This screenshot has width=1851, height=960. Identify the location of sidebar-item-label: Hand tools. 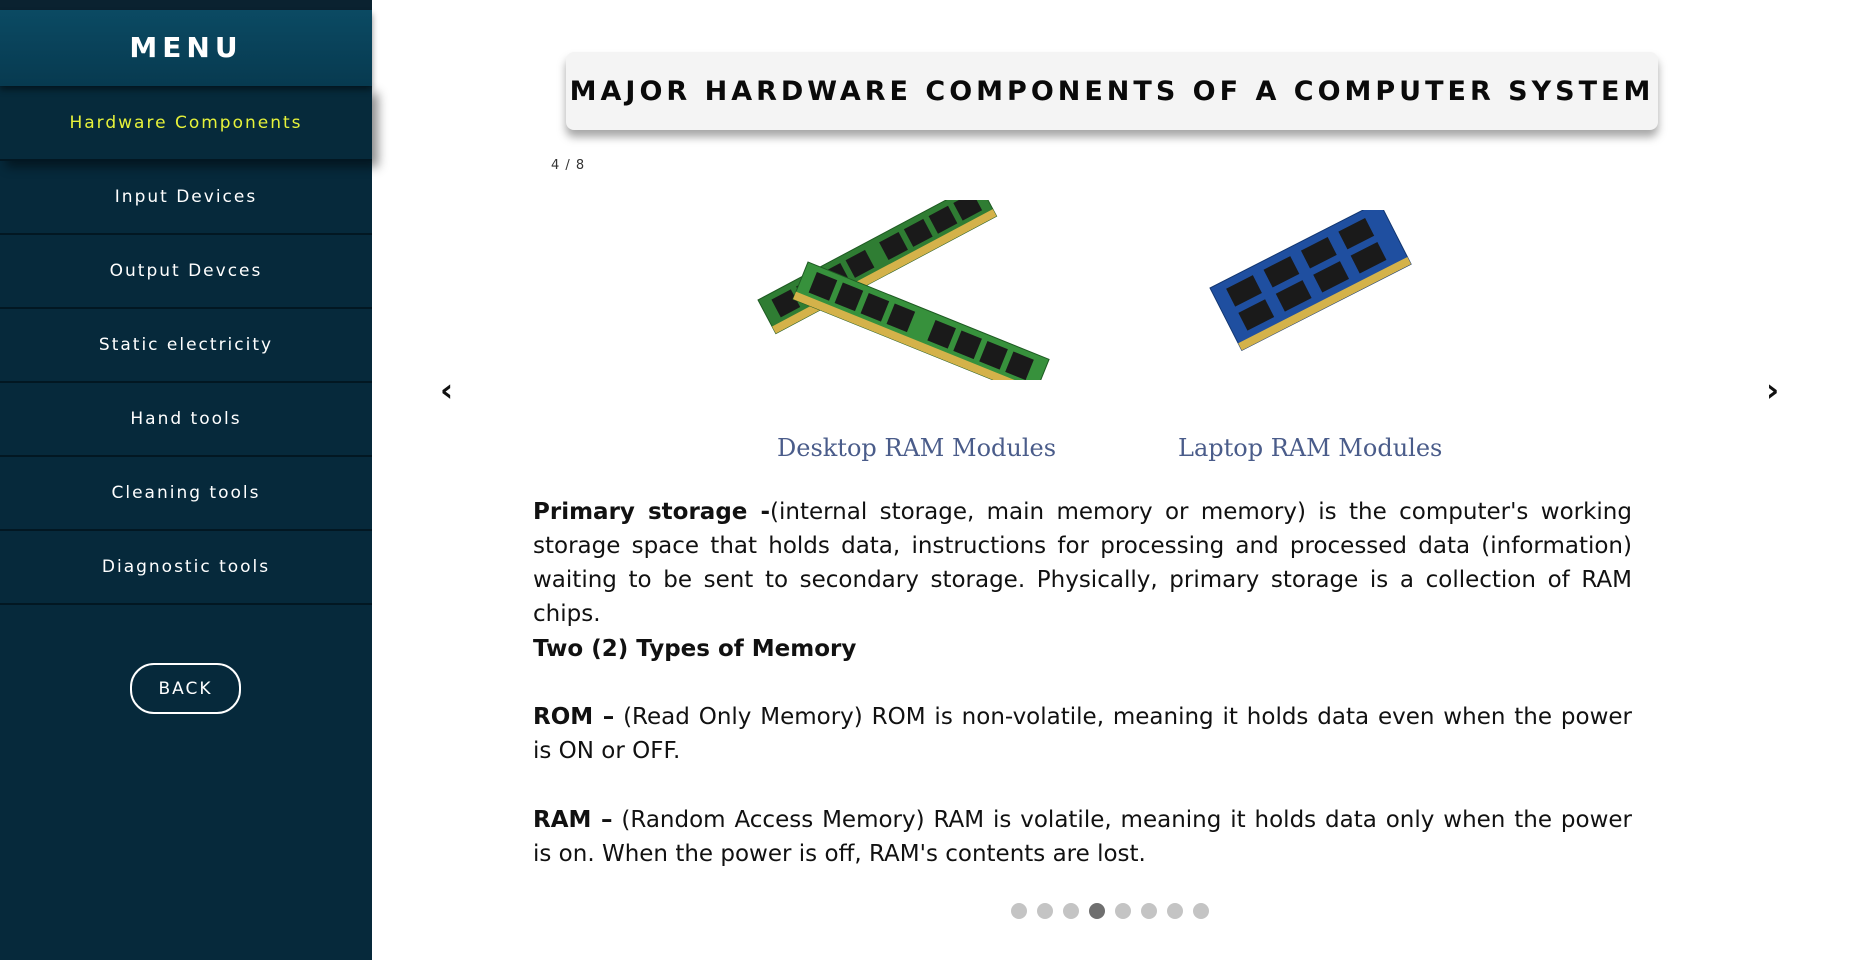
(186, 419).